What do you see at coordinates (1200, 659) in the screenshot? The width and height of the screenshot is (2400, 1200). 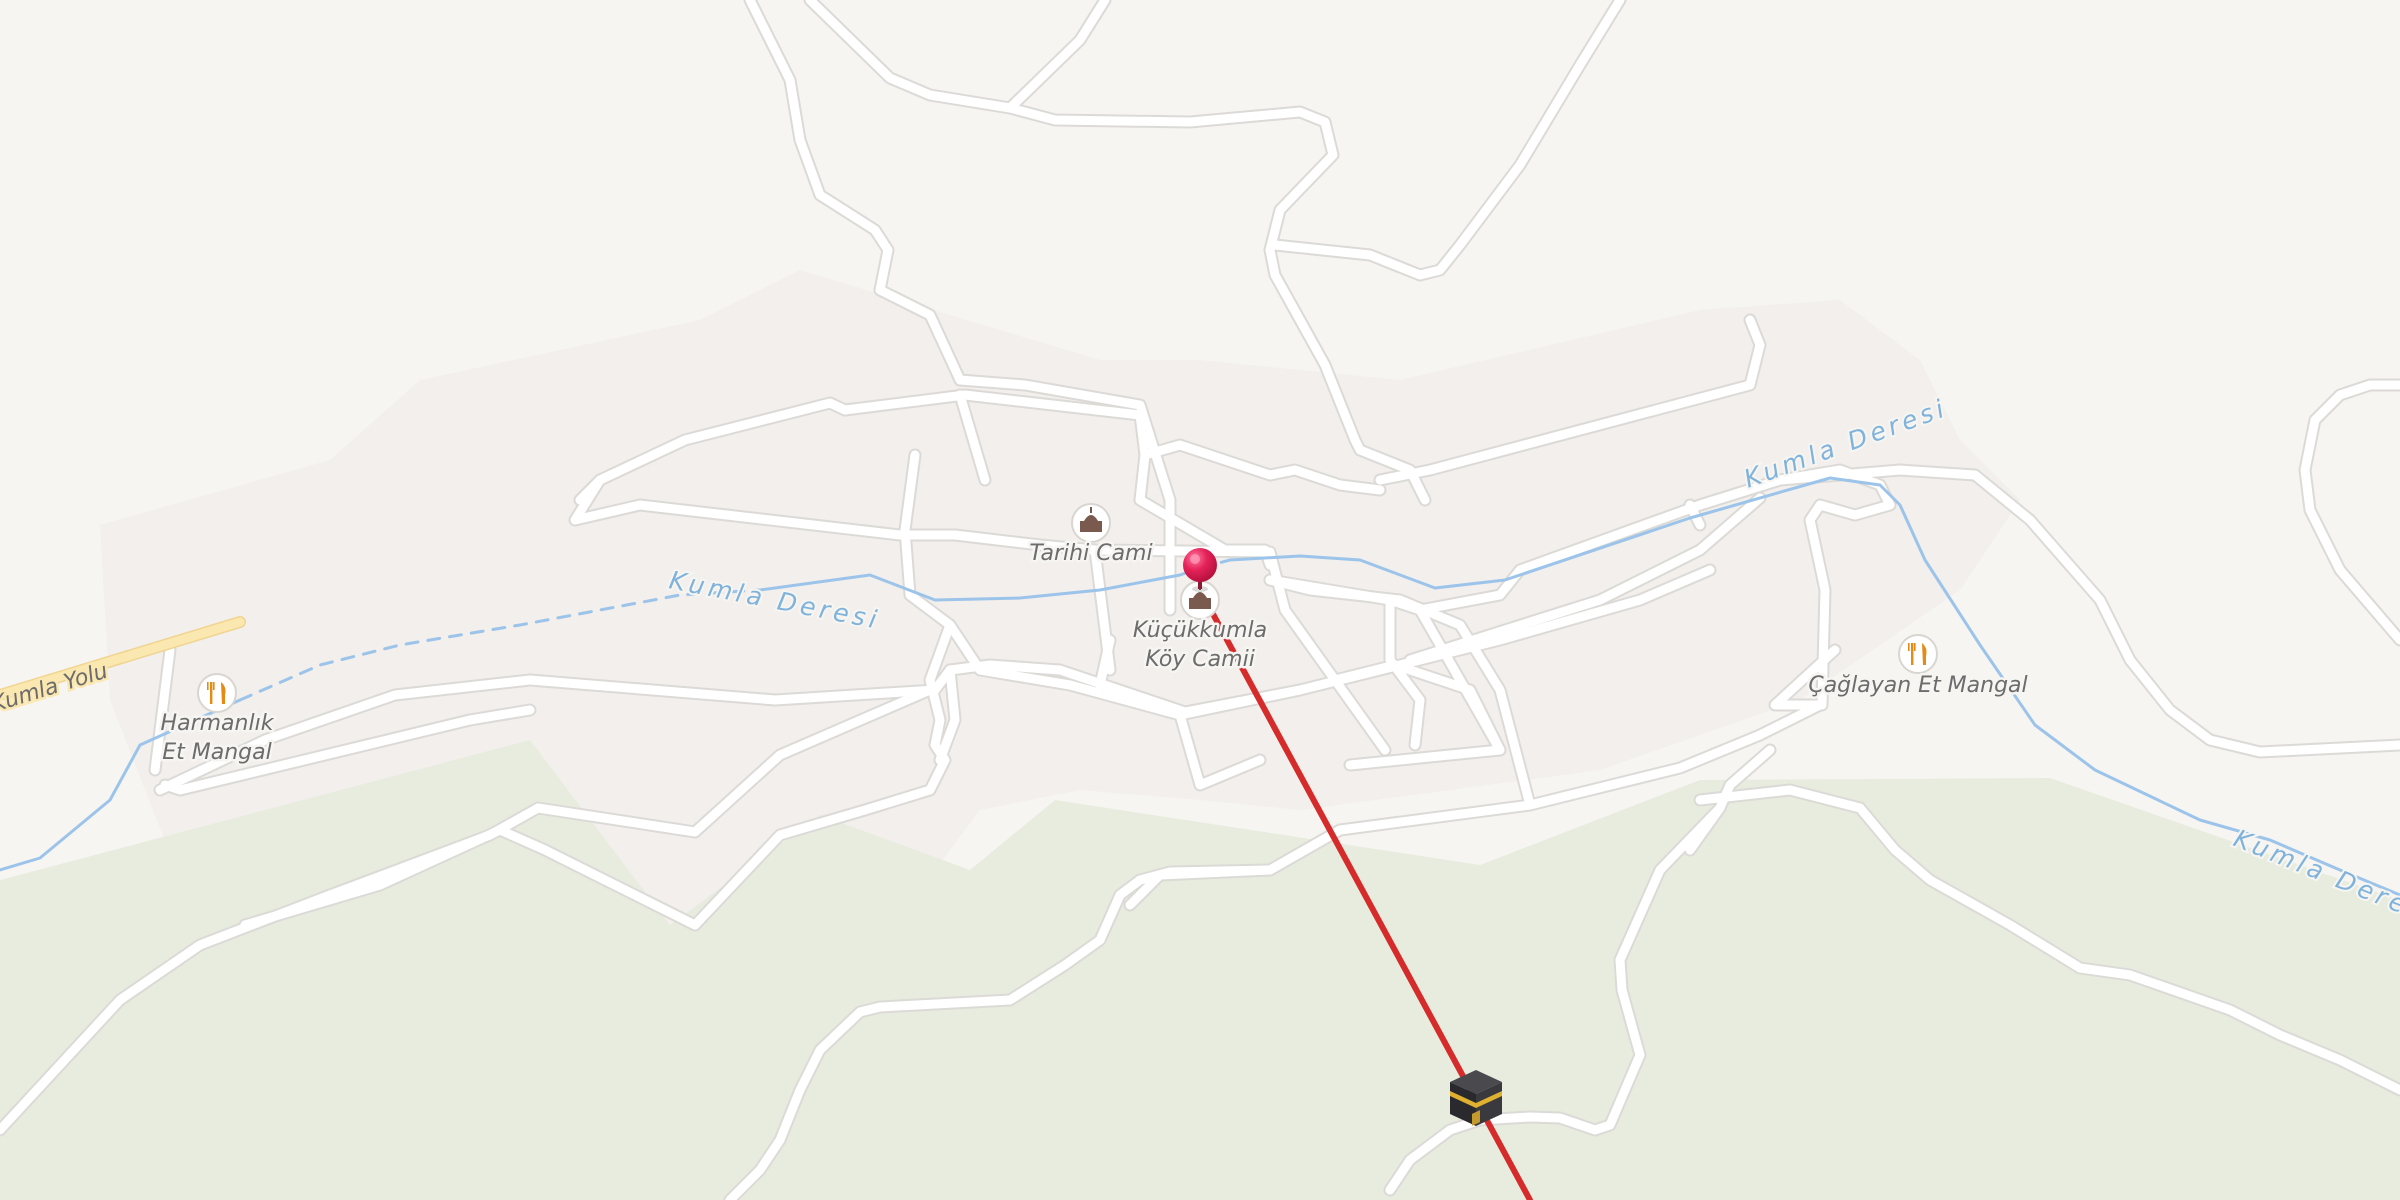 I see `poi-label-line-2: Köy Camii` at bounding box center [1200, 659].